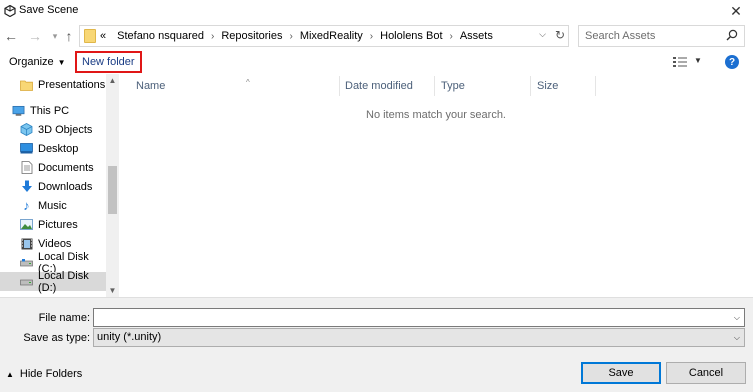 This screenshot has height=392, width=753. I want to click on column-header-type: Type, so click(483, 88).